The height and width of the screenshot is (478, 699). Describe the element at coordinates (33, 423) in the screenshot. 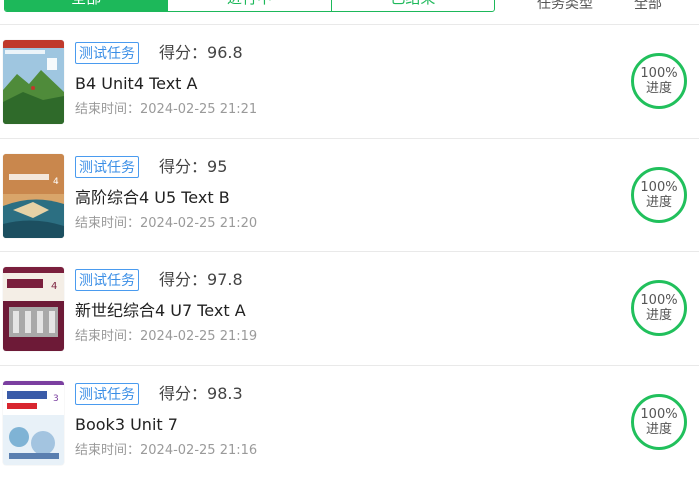

I see `book-cover-image: 3` at that location.